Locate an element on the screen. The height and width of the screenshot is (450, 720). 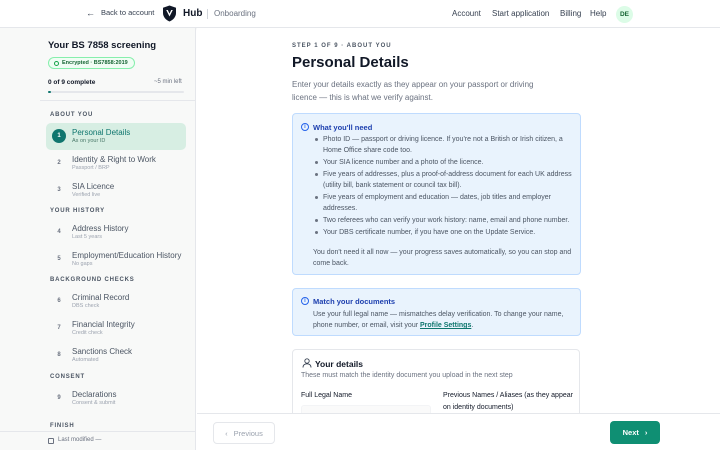
arrow-left-icon: ← is located at coordinates (90, 12).